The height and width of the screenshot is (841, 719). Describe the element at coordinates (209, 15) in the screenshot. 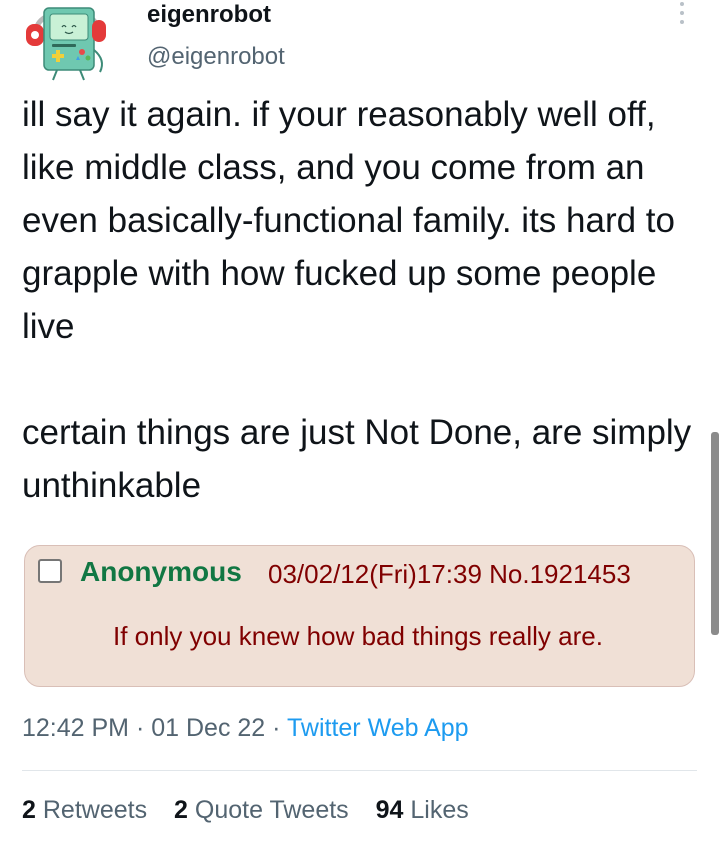

I see `author-display-name: eigenrobot` at that location.